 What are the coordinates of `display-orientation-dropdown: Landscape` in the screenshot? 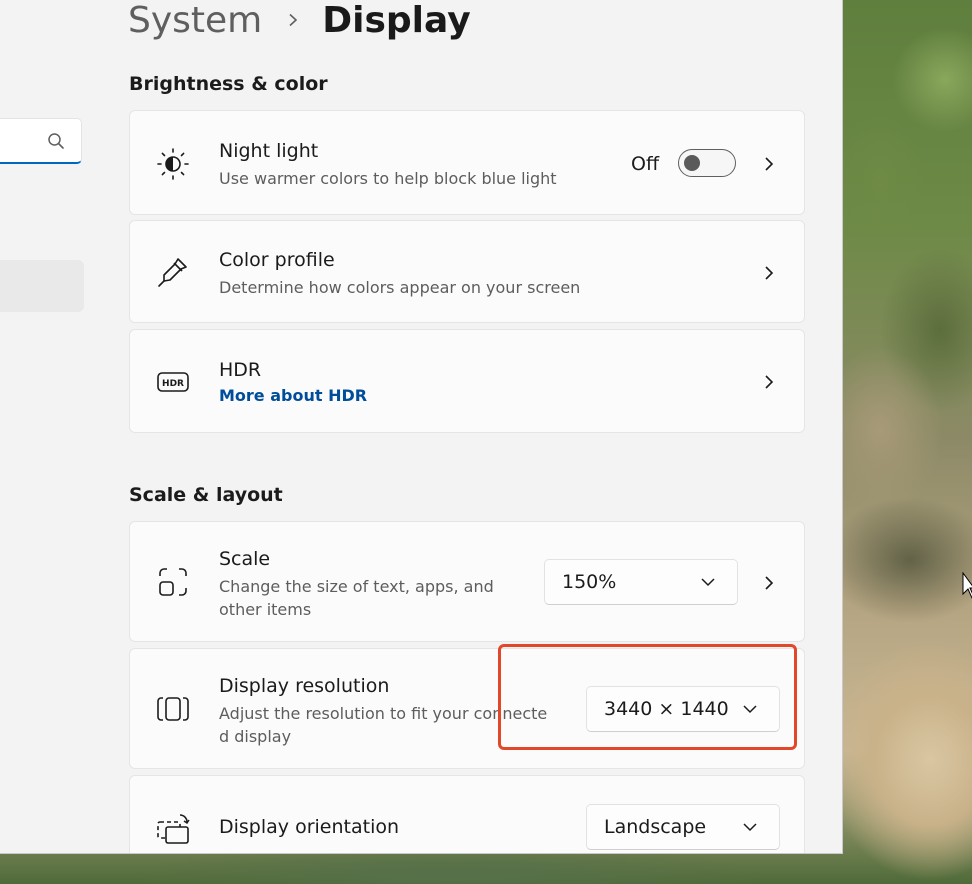 It's located at (683, 827).